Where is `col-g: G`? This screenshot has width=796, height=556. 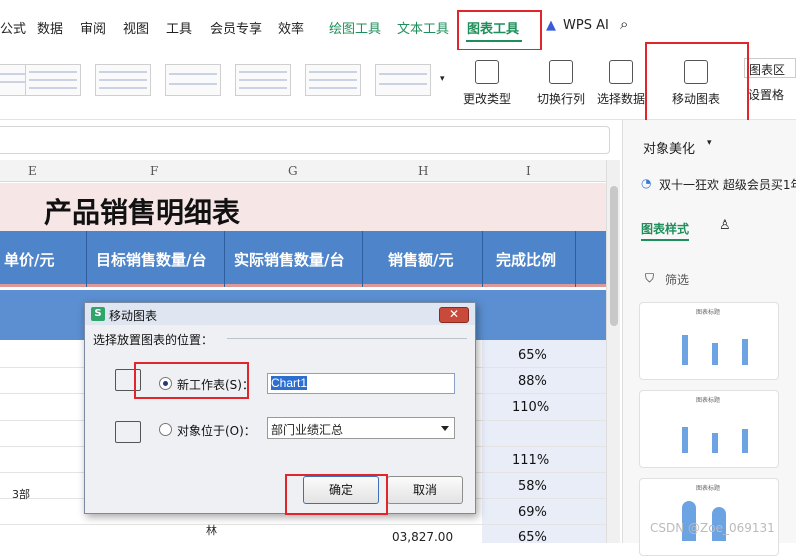
col-g: G is located at coordinates (293, 171).